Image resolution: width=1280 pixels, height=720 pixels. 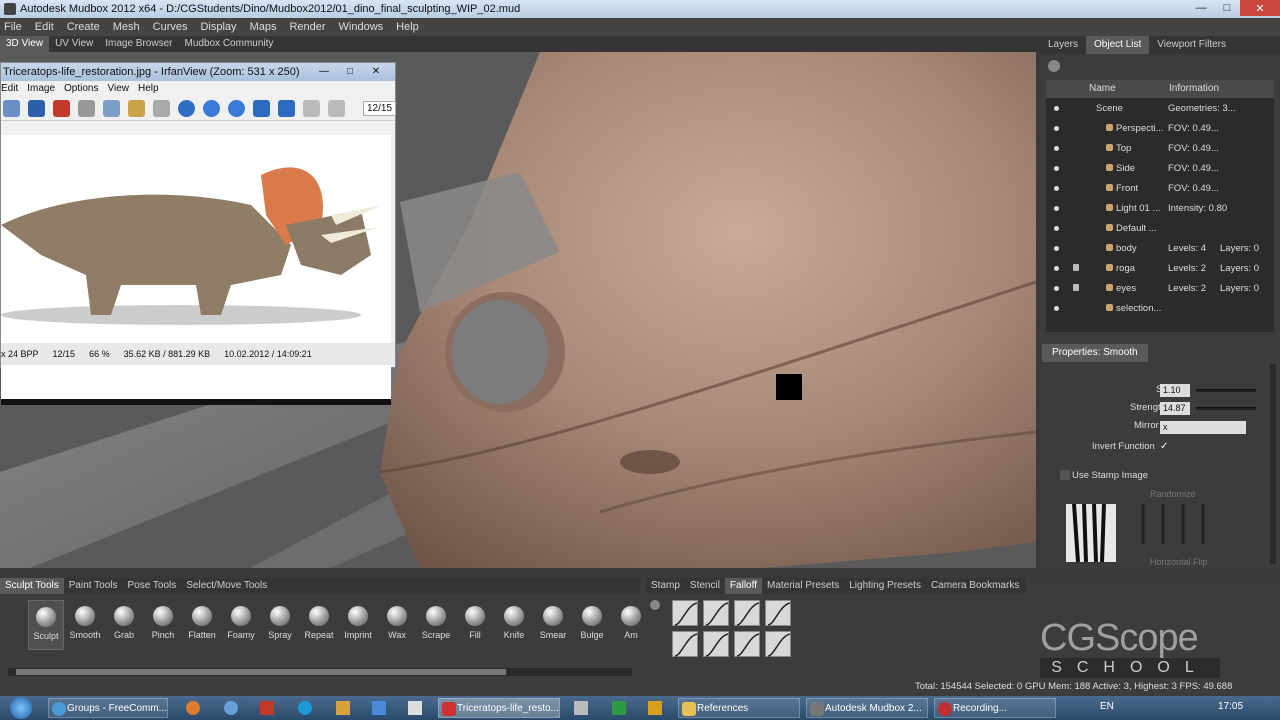 I want to click on settings-icon, so click(x=336, y=108).